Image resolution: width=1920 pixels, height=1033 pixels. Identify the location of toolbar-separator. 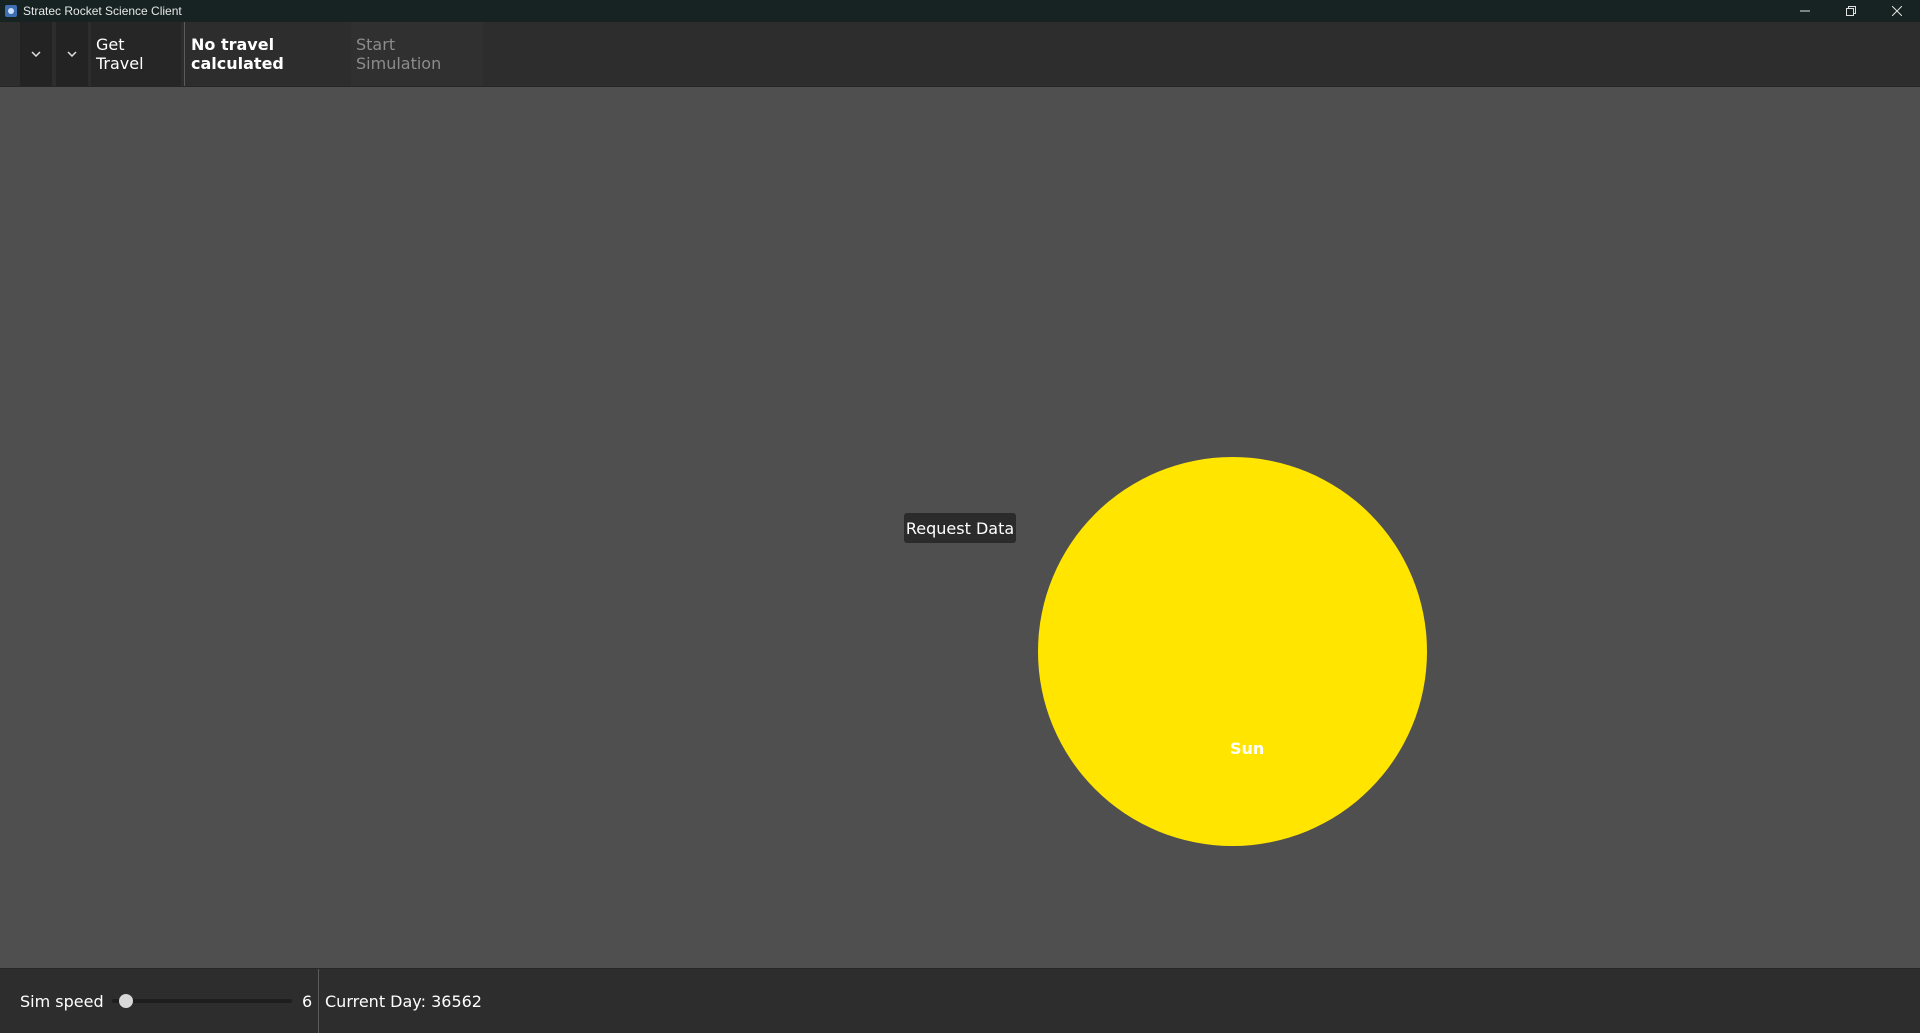
(184, 54).